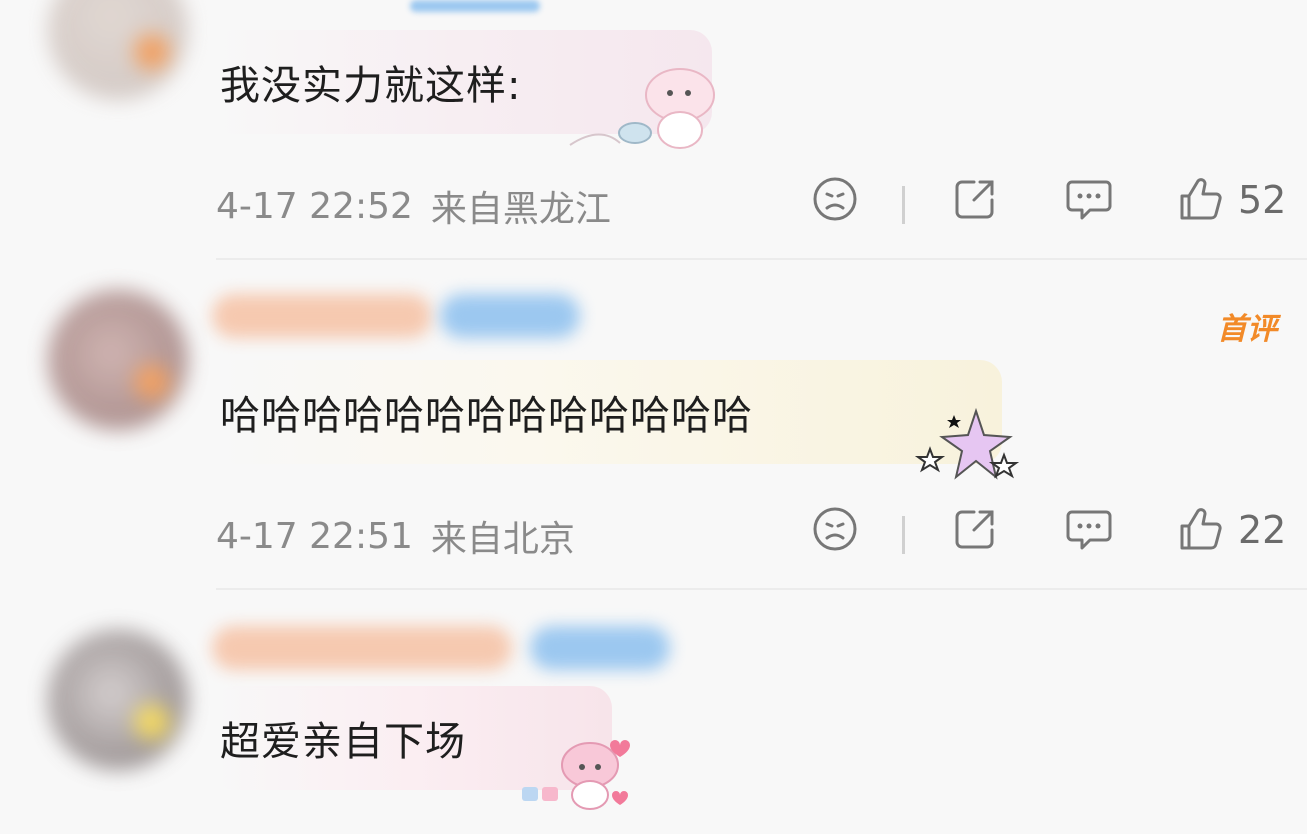  I want to click on like-count: 52, so click(1262, 200).